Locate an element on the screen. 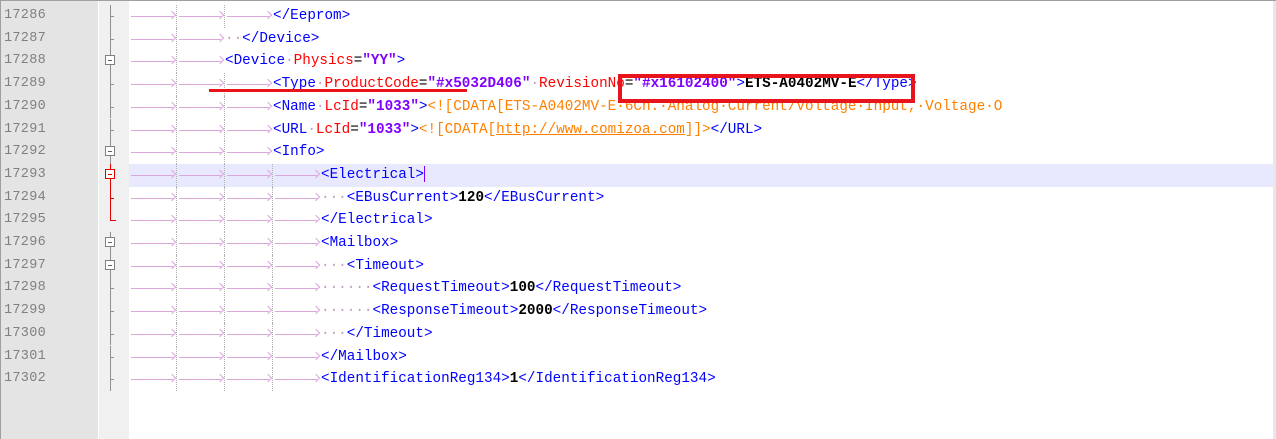 The height and width of the screenshot is (439, 1276). code-line: 17287 ··</Device> is located at coordinates (638, 39).